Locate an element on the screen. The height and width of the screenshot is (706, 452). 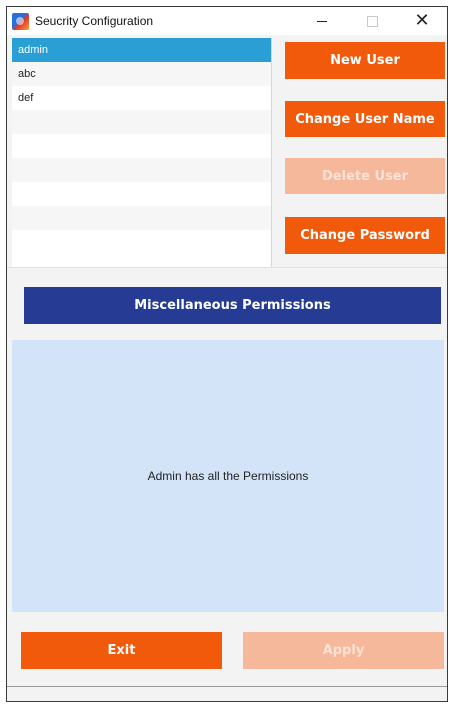
app-icon is located at coordinates (20, 21).